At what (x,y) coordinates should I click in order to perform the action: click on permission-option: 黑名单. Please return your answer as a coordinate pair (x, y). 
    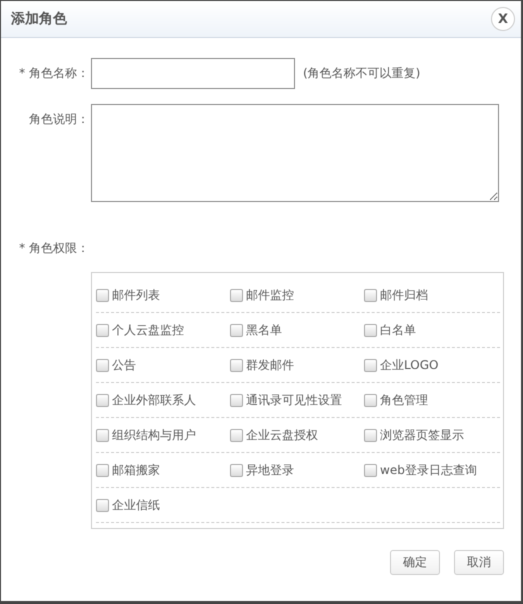
    Looking at the image, I should click on (297, 330).